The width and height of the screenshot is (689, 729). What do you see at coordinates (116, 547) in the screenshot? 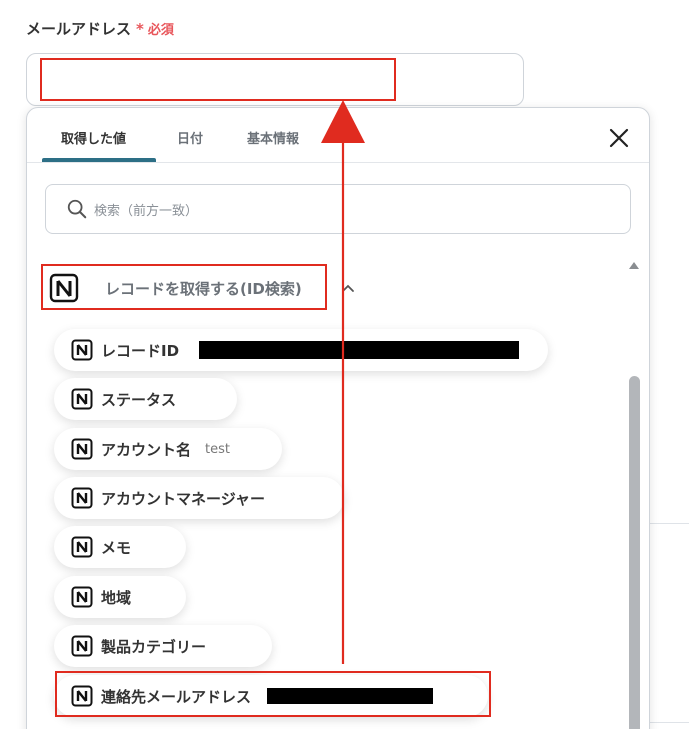
I see `item-label: メモ` at bounding box center [116, 547].